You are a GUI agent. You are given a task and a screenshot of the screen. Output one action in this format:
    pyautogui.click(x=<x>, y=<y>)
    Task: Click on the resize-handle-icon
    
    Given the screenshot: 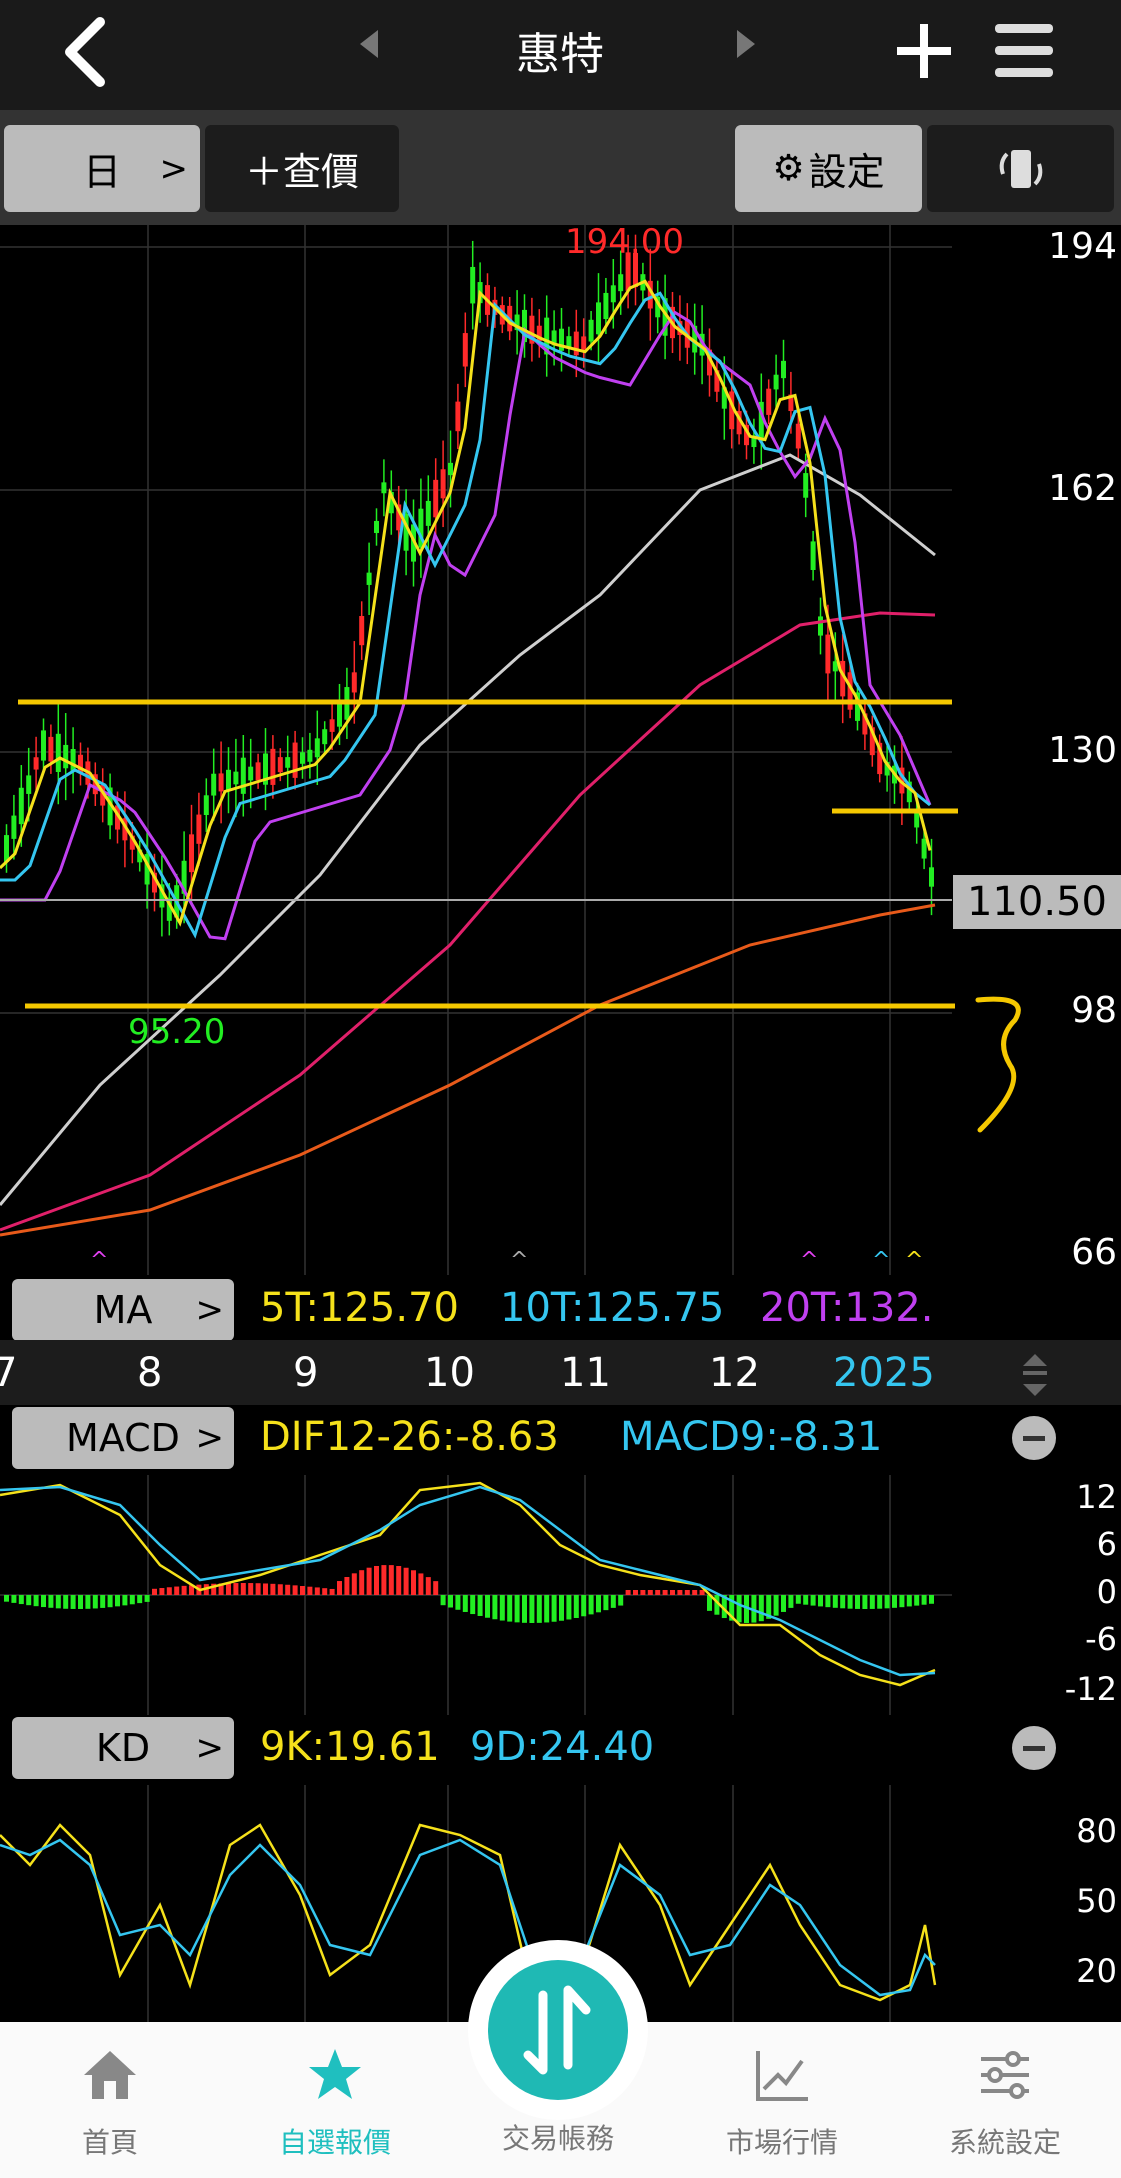 What is the action you would take?
    pyautogui.click(x=1035, y=1375)
    